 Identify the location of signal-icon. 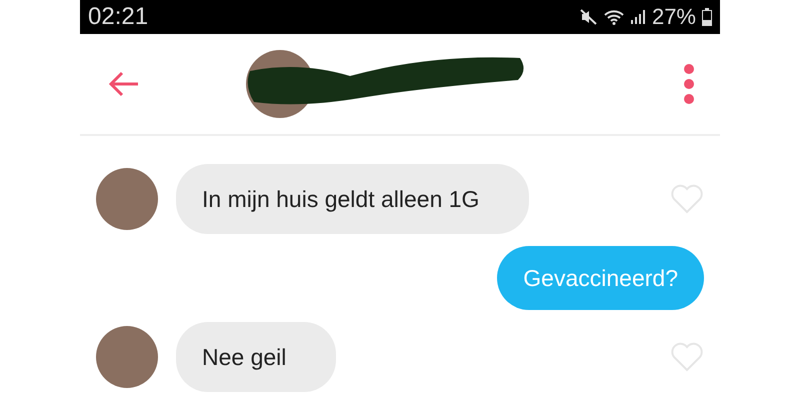
(638, 17).